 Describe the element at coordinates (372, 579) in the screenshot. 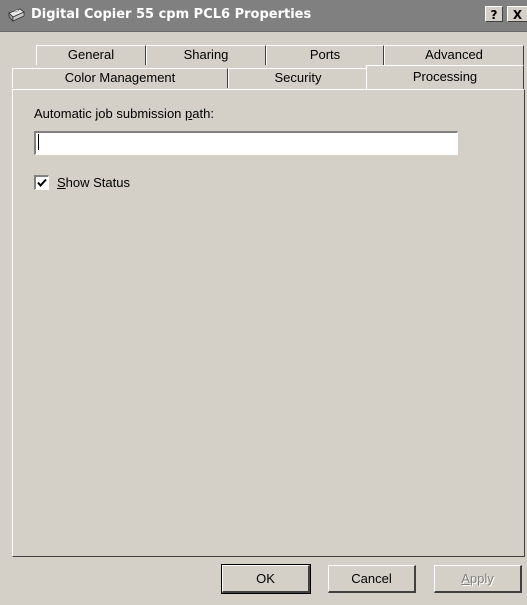

I see `cancel-button: Cancel` at that location.